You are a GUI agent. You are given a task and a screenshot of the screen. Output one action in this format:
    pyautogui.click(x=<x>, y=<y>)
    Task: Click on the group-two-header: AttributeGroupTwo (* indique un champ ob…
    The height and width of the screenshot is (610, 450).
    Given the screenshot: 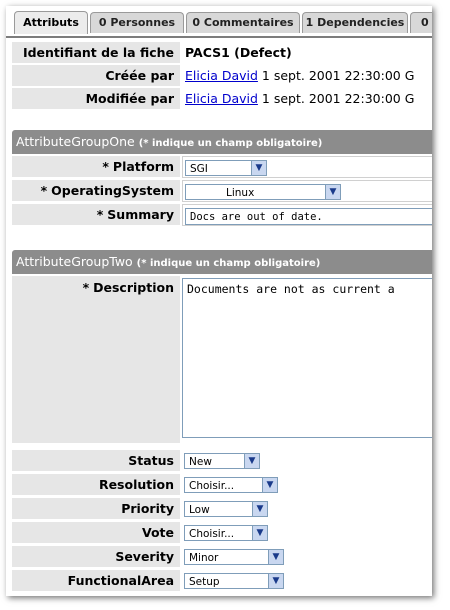 What is the action you would take?
    pyautogui.click(x=222, y=262)
    